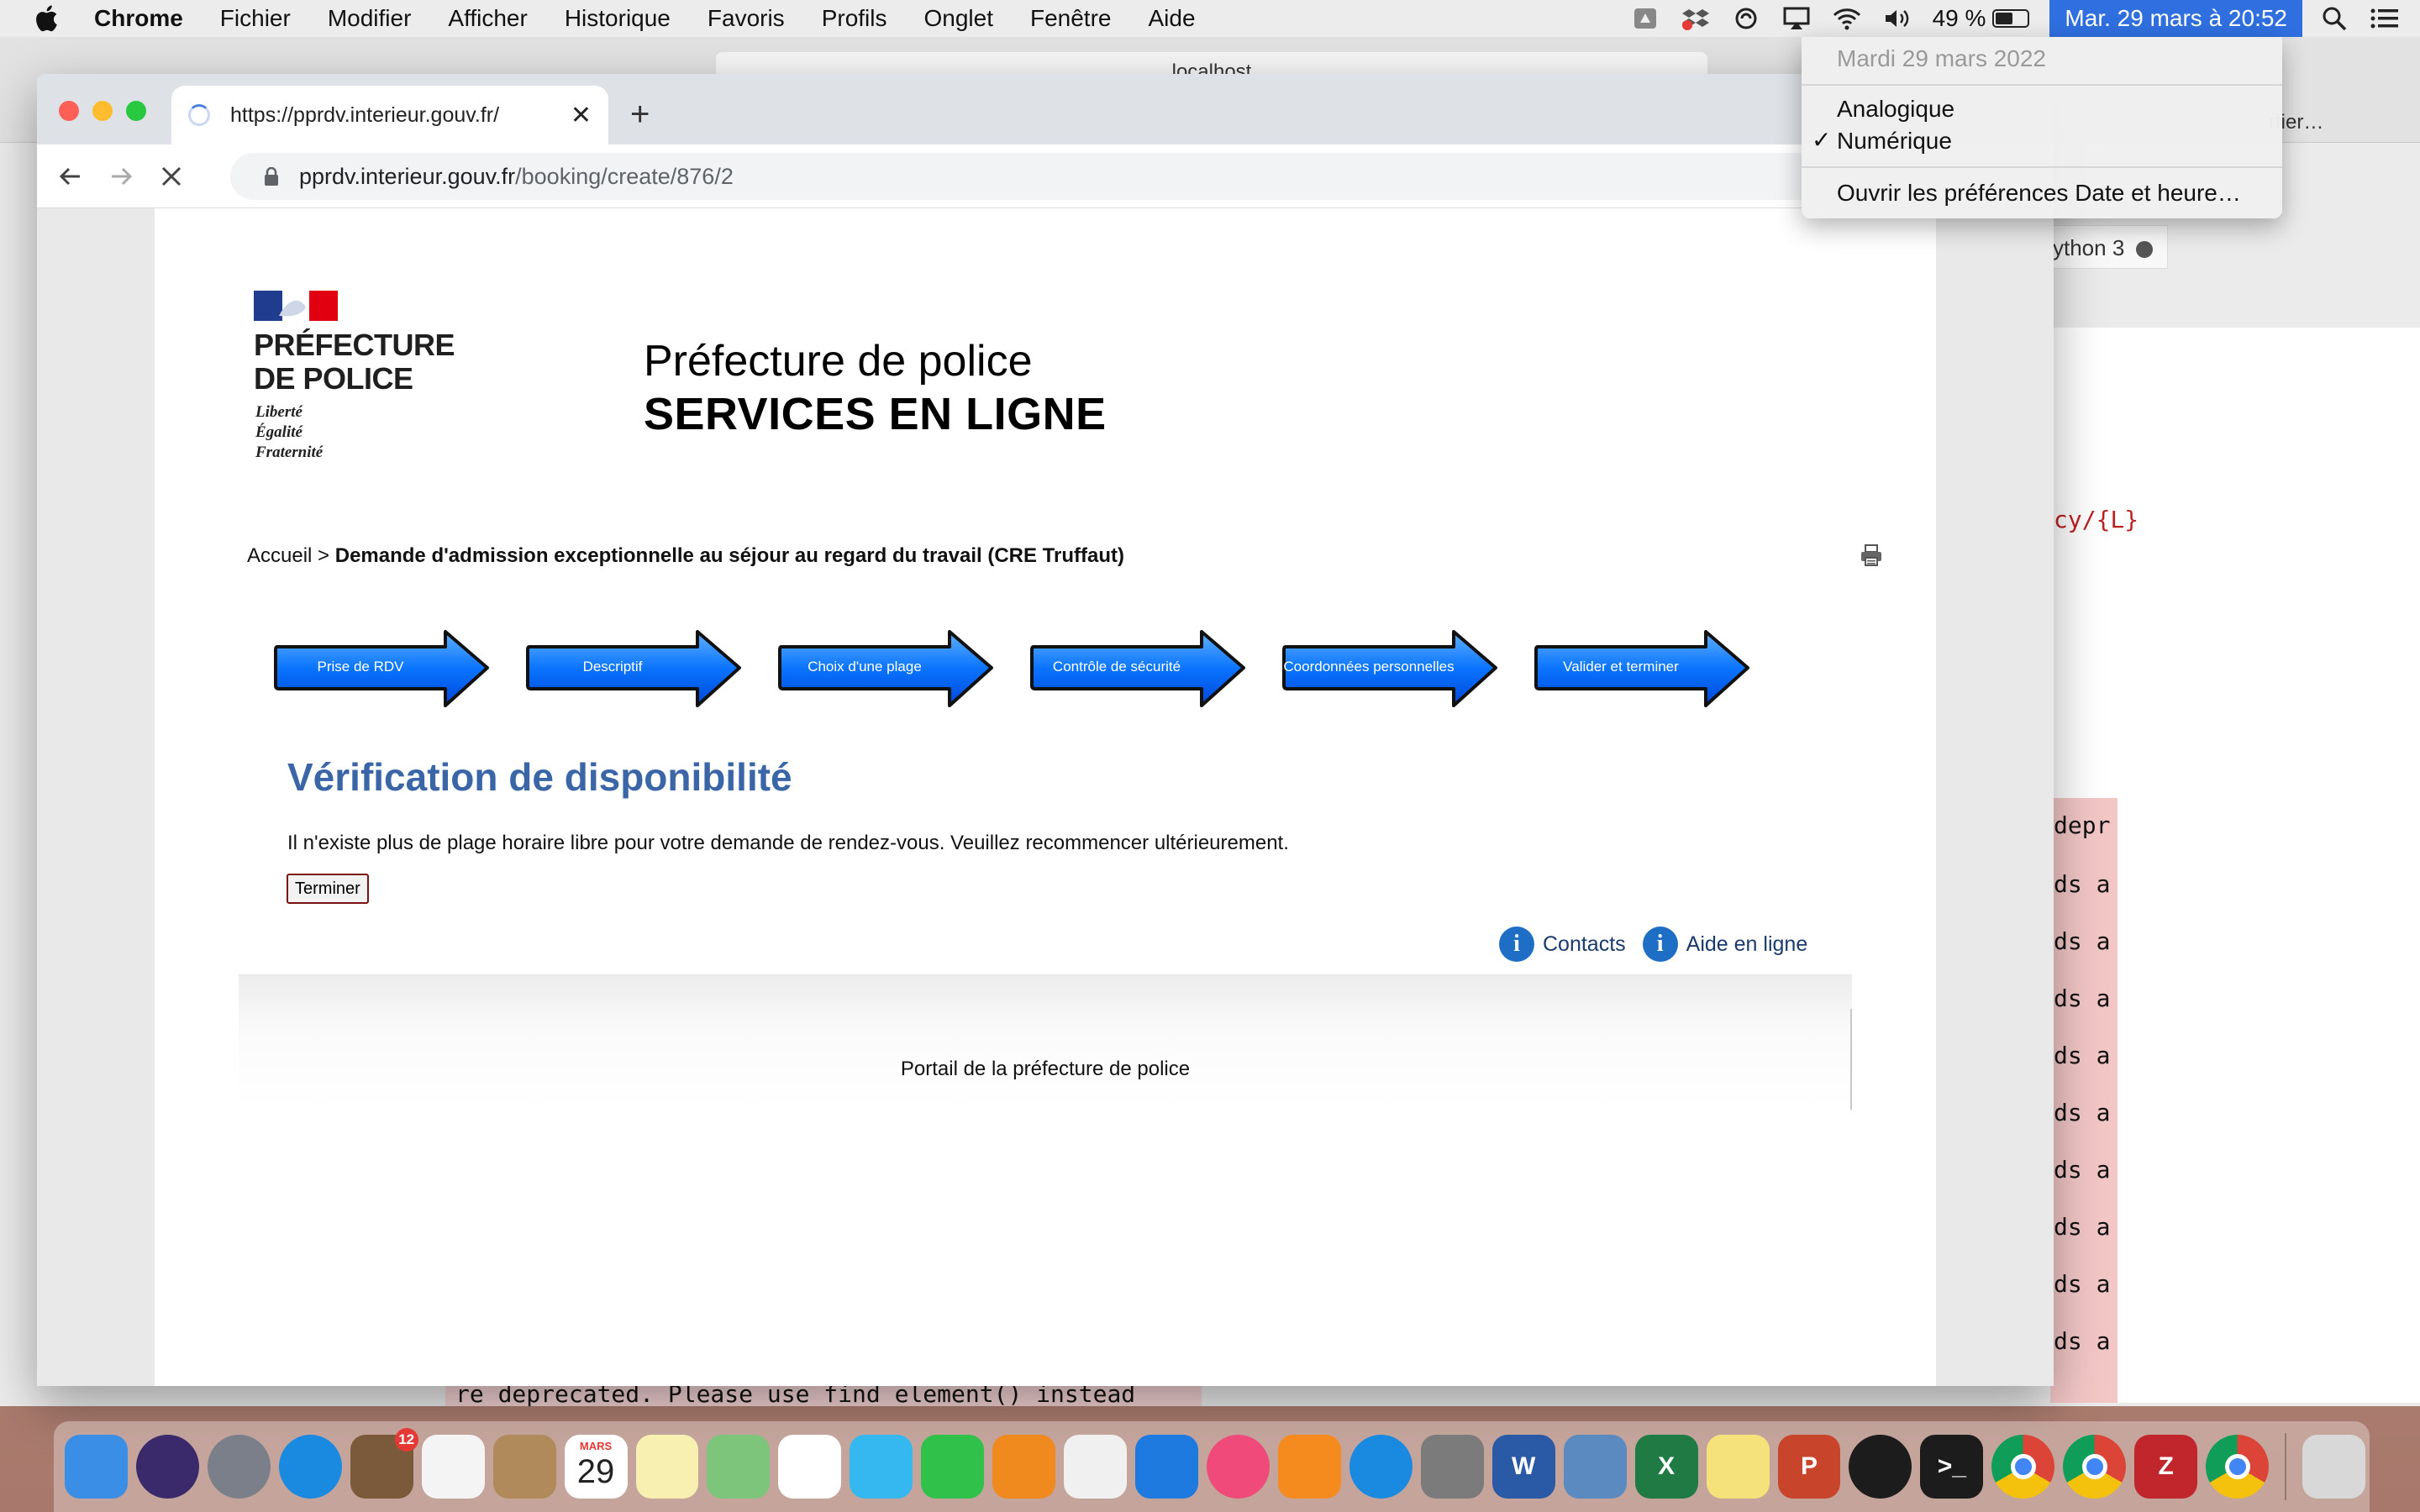 This screenshot has height=1512, width=2420. I want to click on step-descriptif: Descriptif, so click(634, 668).